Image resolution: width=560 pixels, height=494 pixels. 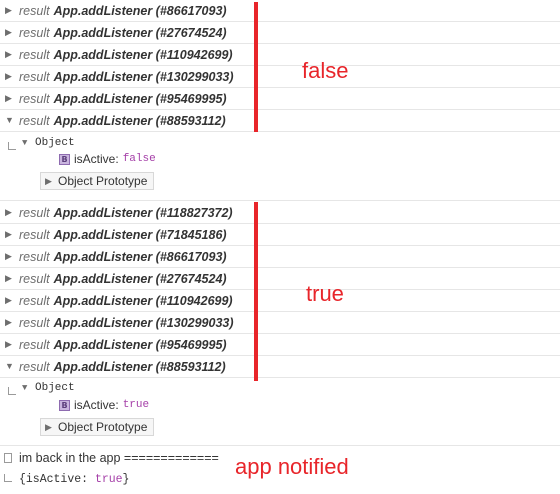 What do you see at coordinates (53, 479) in the screenshot?
I see `log-object-key: isActive` at bounding box center [53, 479].